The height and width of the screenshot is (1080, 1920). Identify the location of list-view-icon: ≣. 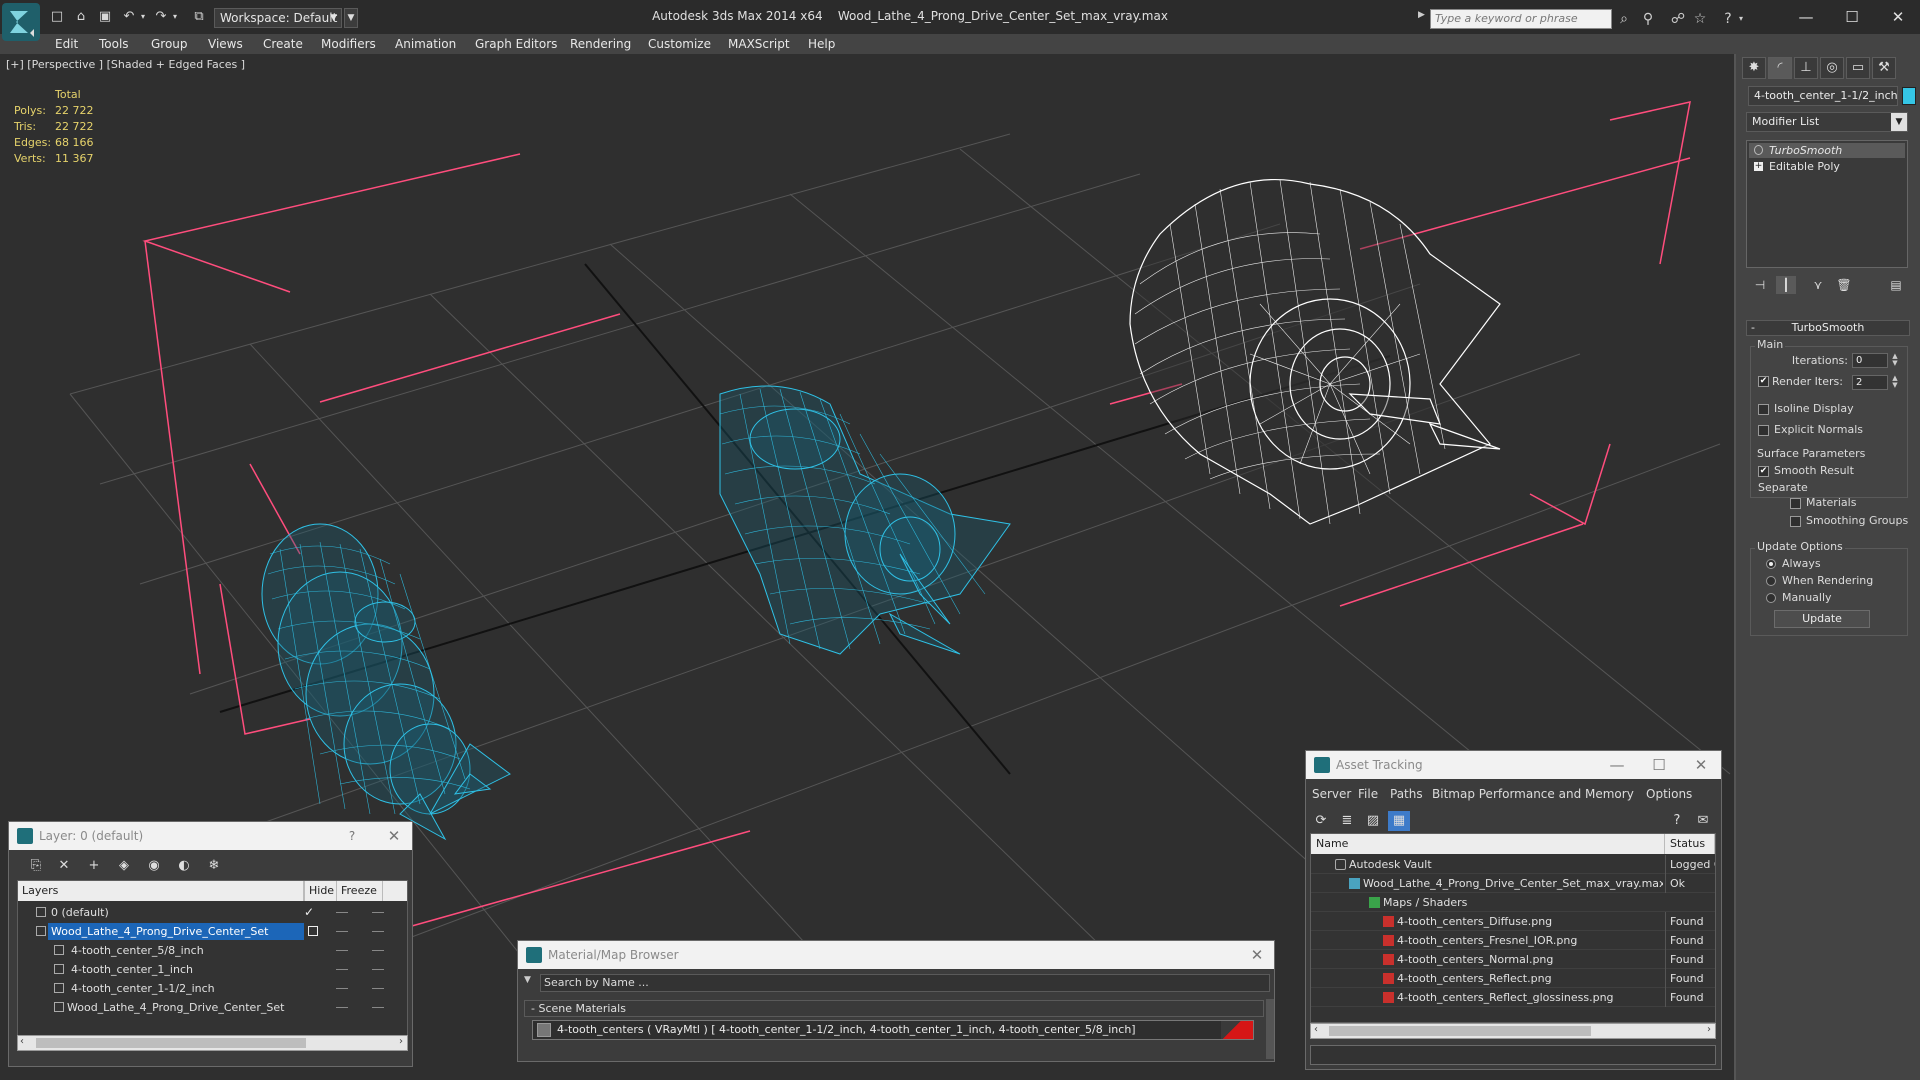
(1347, 821).